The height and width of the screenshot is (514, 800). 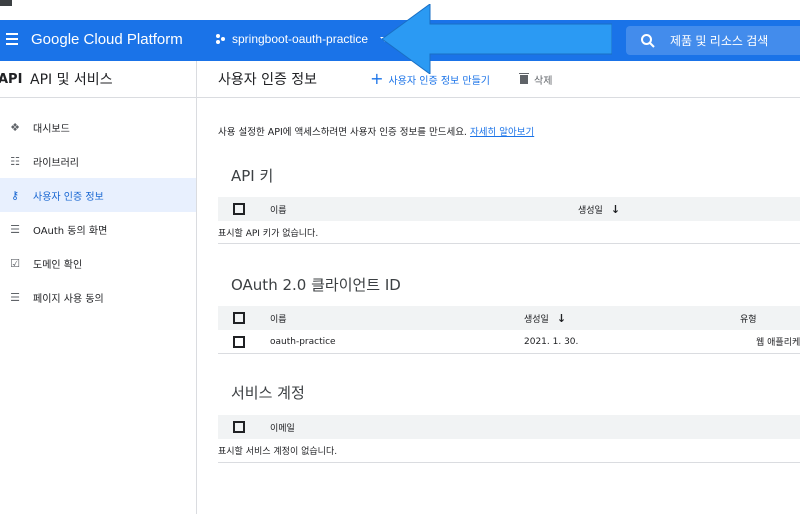 I want to click on delete-label: 삭제, so click(x=543, y=81).